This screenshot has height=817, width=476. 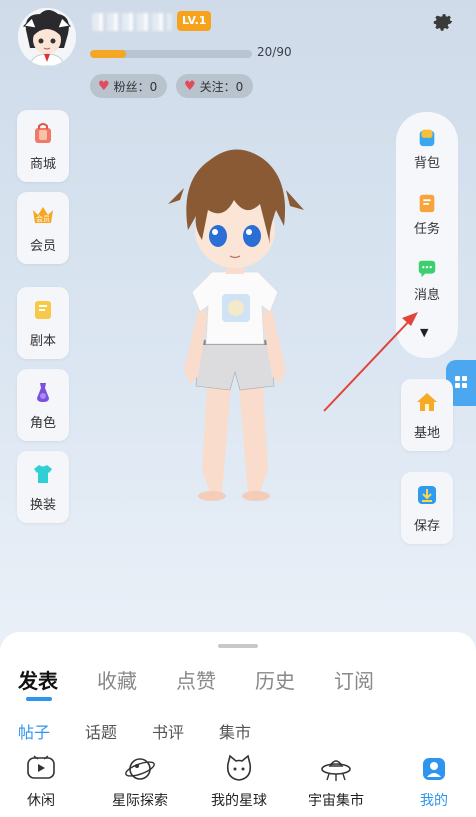 I want to click on task-button: 任务, so click(x=427, y=214).